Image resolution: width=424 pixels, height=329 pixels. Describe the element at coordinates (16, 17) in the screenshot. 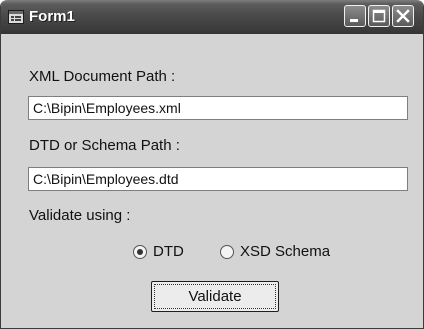

I see `form-window-icon` at that location.